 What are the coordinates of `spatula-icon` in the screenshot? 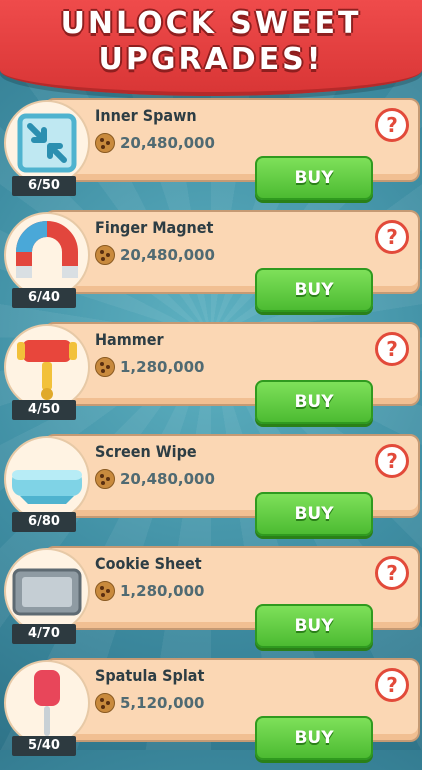 It's located at (47, 703).